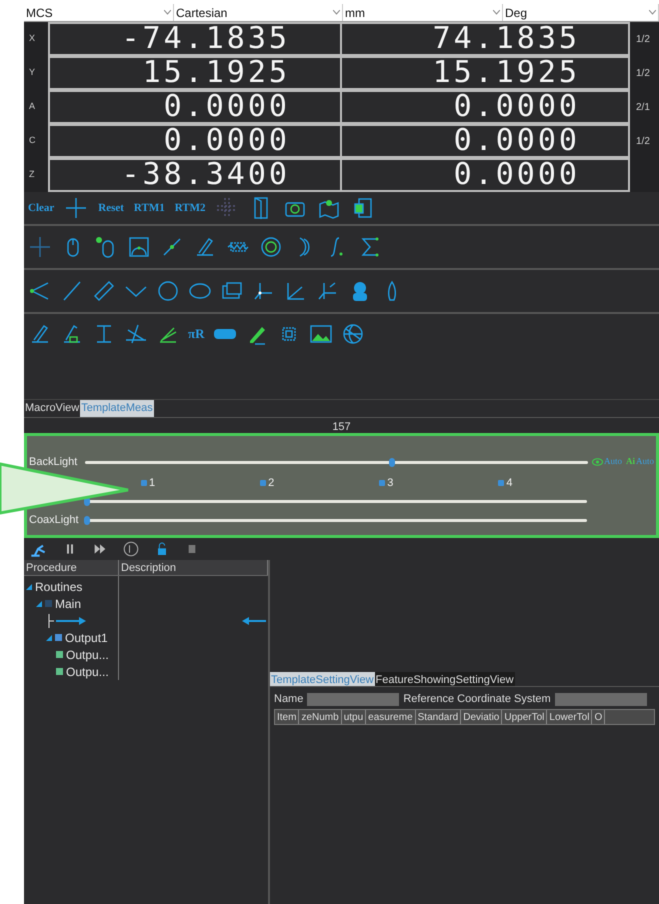  What do you see at coordinates (390, 483) in the screenshot?
I see `channel-label: 3` at bounding box center [390, 483].